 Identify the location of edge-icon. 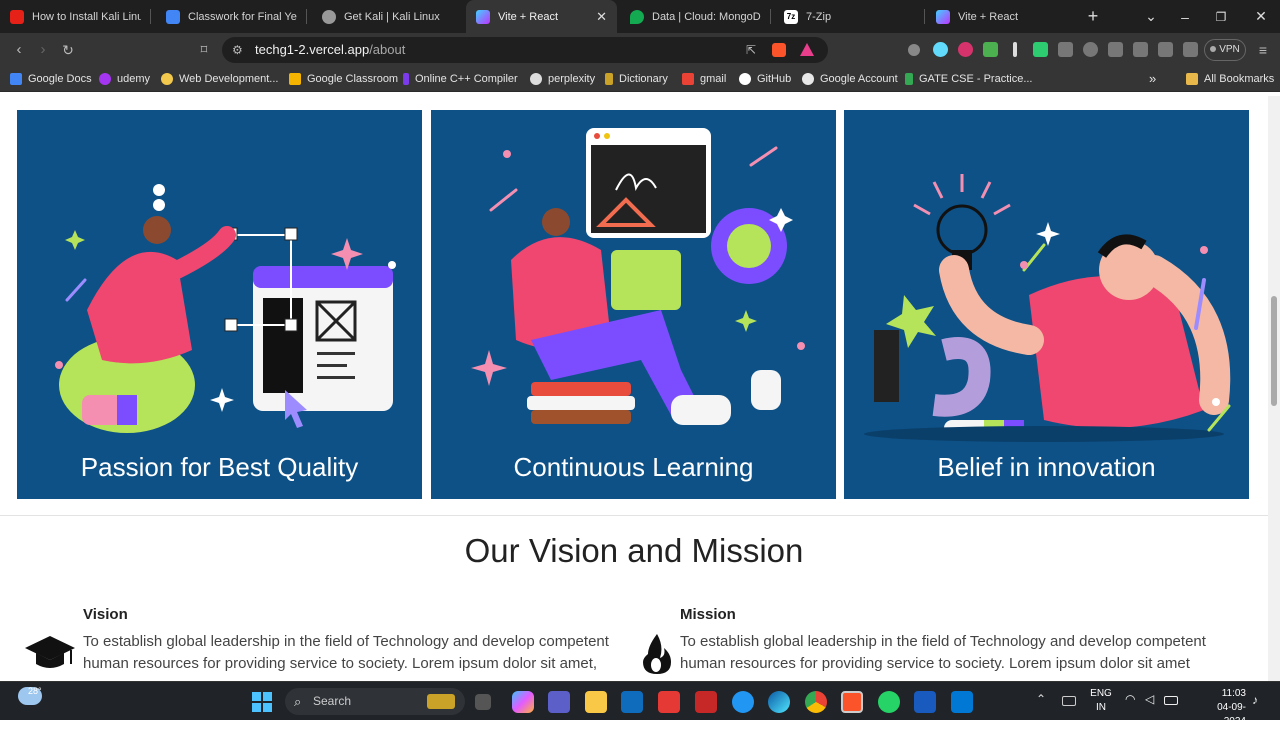
(779, 702).